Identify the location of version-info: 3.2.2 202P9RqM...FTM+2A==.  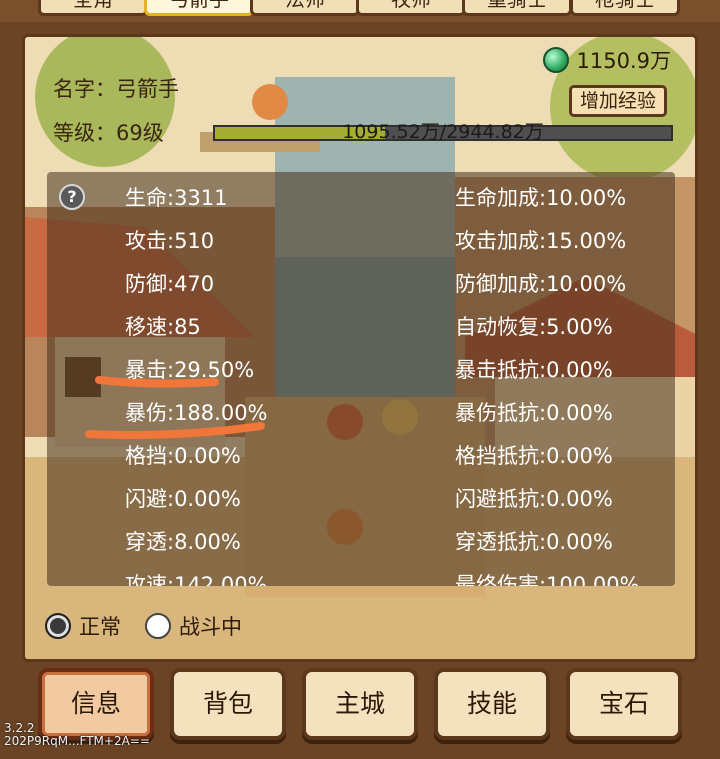
(77, 735).